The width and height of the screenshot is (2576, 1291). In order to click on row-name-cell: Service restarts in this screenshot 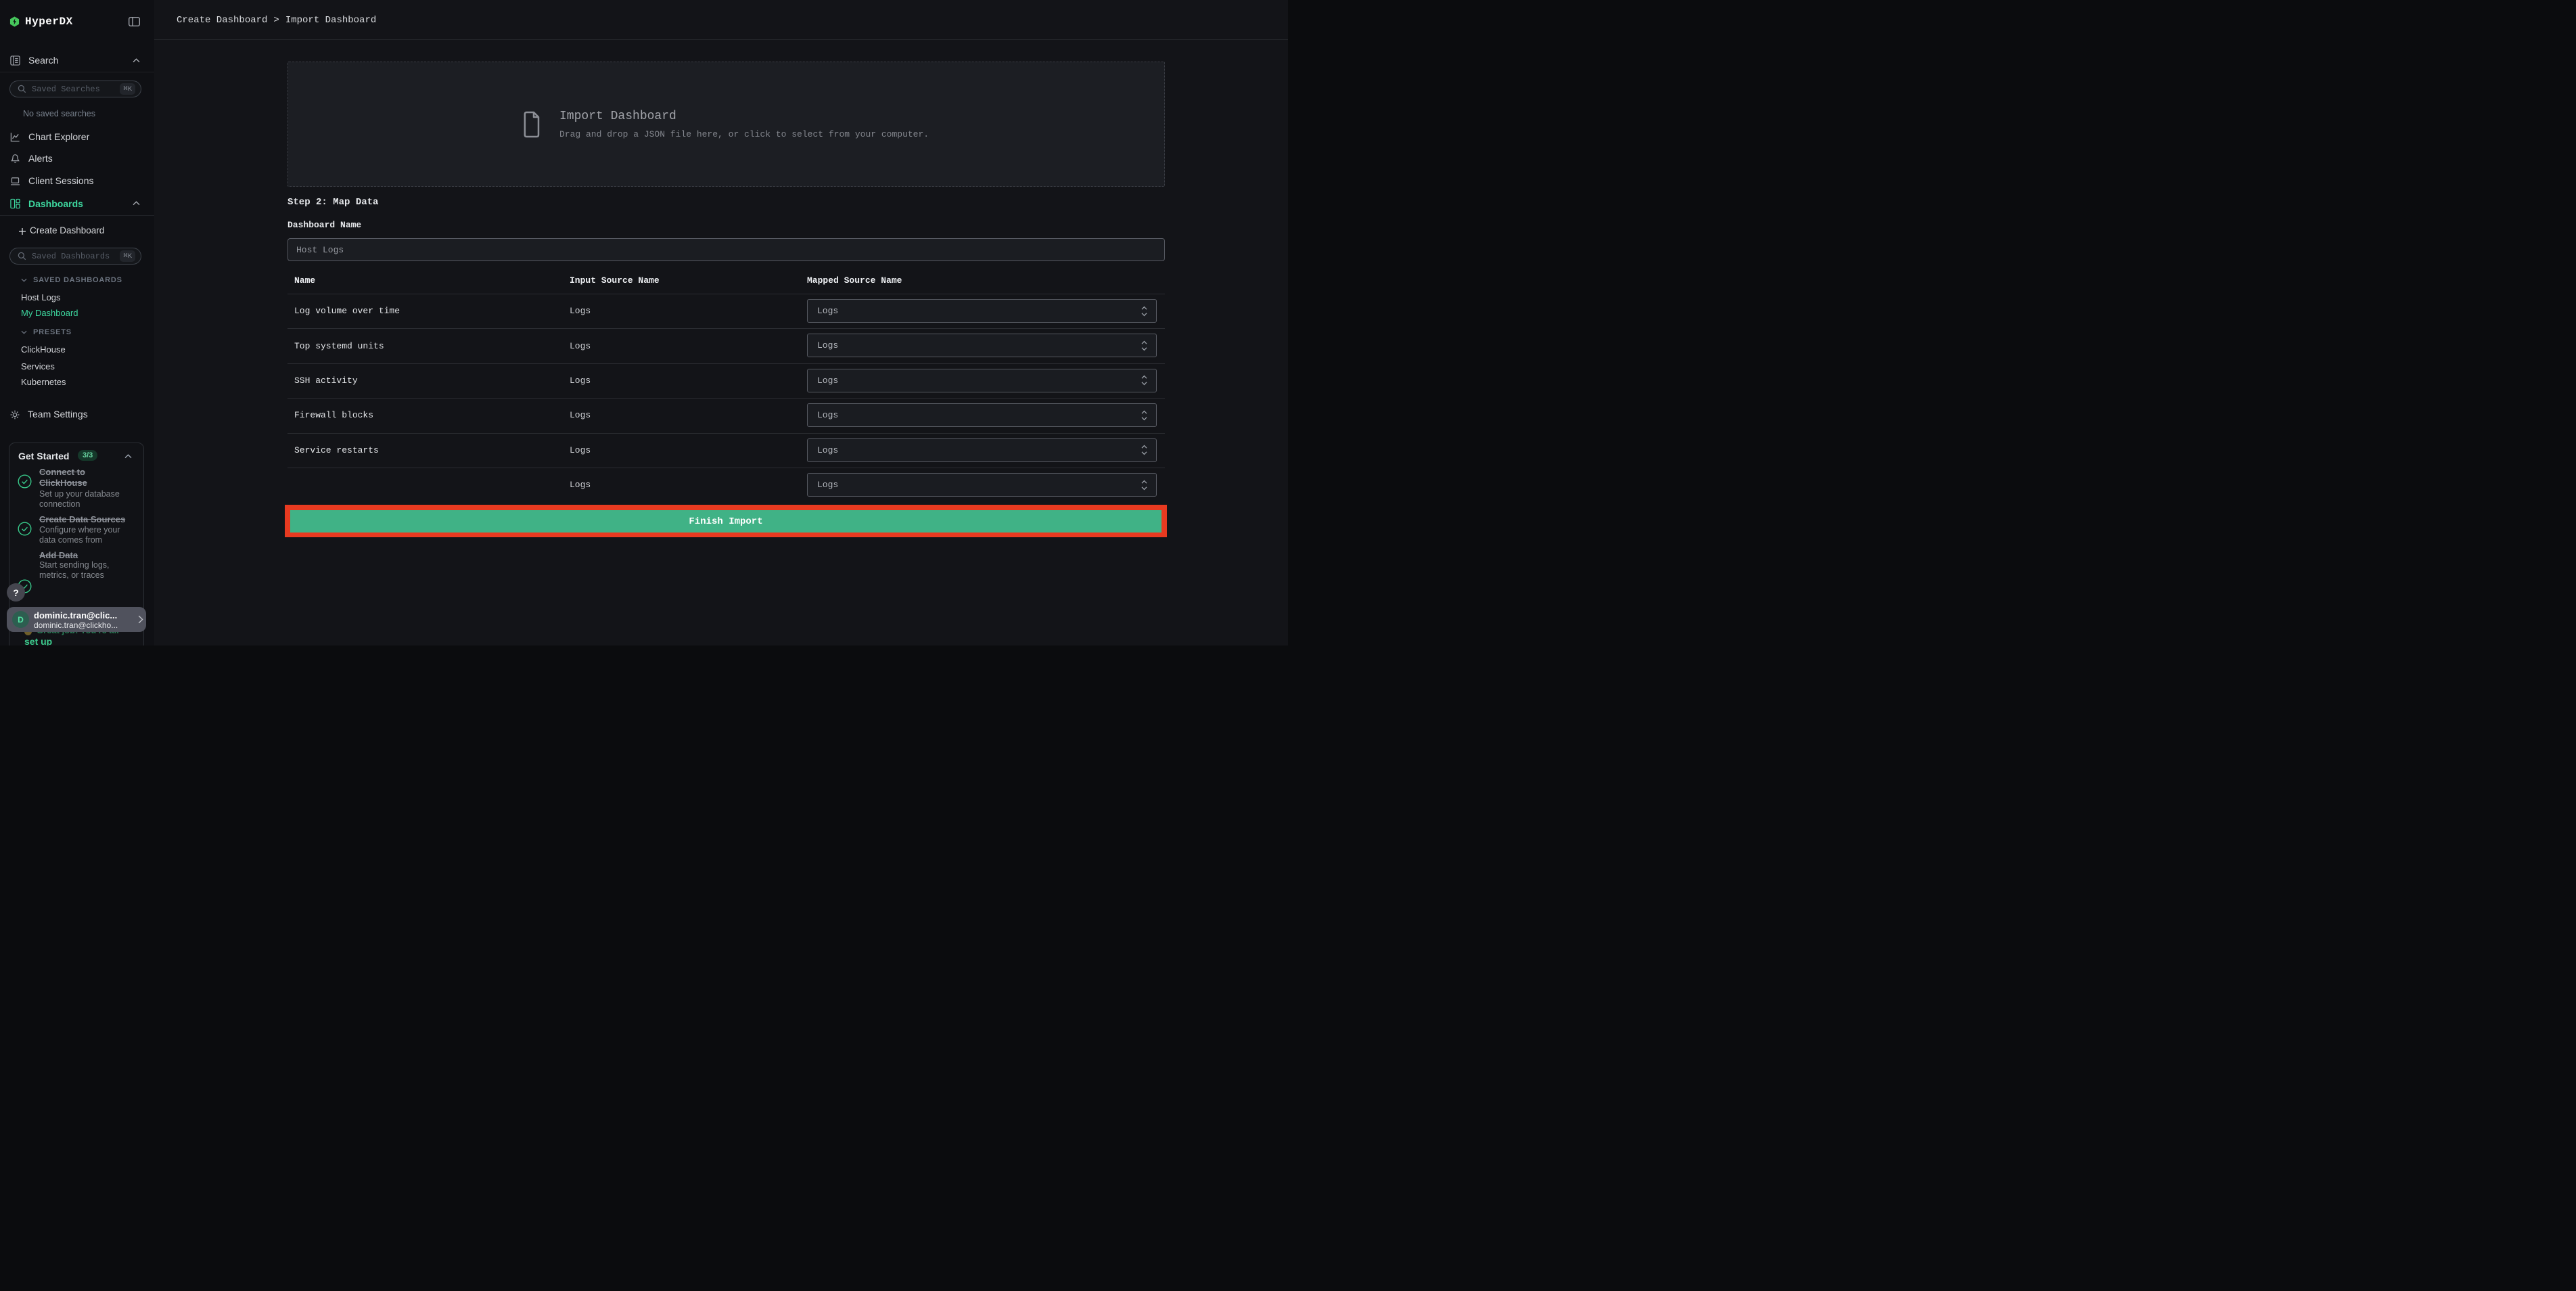, I will do `click(336, 450)`.